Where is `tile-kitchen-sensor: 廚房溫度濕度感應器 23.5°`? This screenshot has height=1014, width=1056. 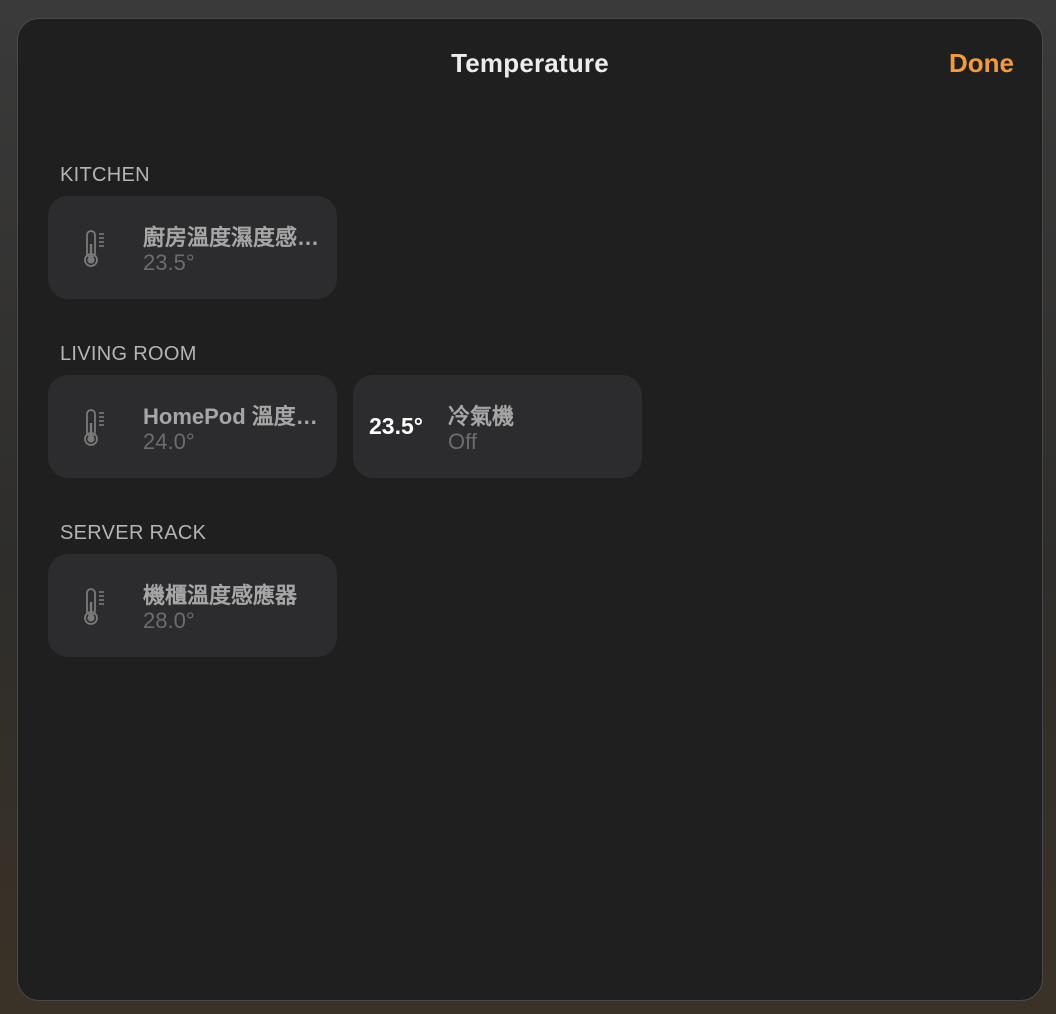 tile-kitchen-sensor: 廚房溫度濕度感應器 23.5° is located at coordinates (192, 247).